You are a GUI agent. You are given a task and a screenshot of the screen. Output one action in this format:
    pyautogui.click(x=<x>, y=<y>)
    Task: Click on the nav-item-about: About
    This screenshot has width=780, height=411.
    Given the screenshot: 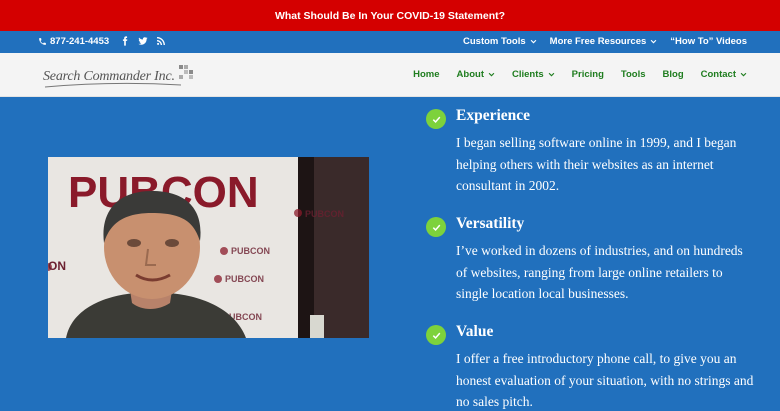 What is the action you would take?
    pyautogui.click(x=476, y=74)
    